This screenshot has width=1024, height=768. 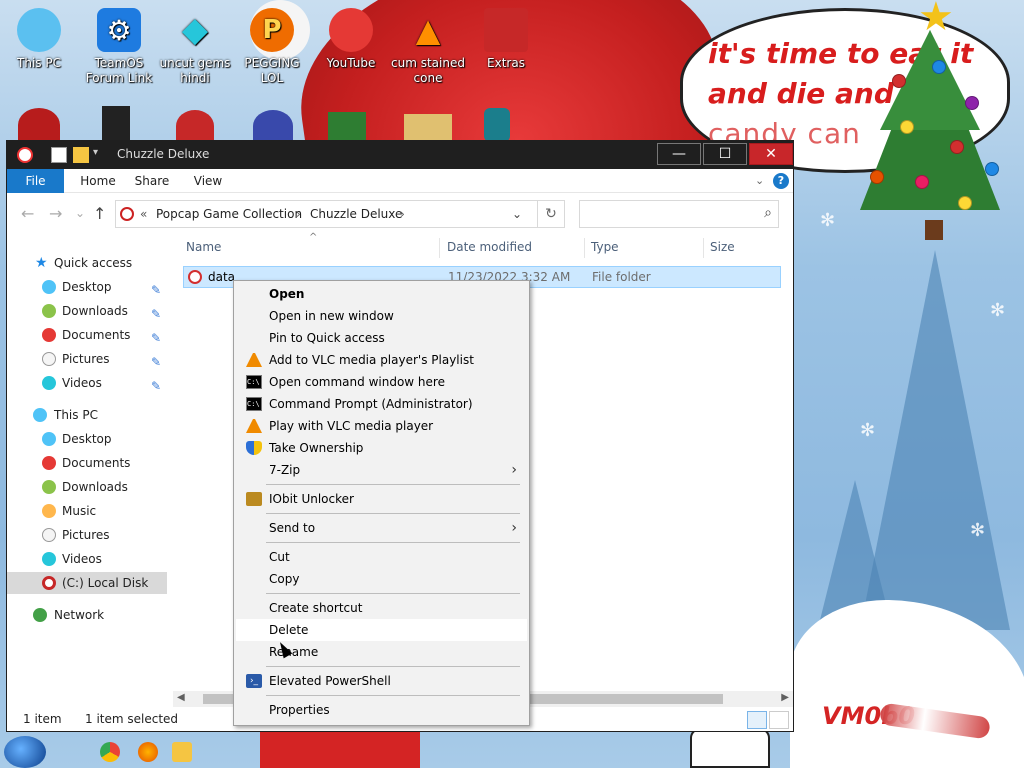 I want to click on menu-item-create-shortcut: Create shortcut, so click(x=381, y=608).